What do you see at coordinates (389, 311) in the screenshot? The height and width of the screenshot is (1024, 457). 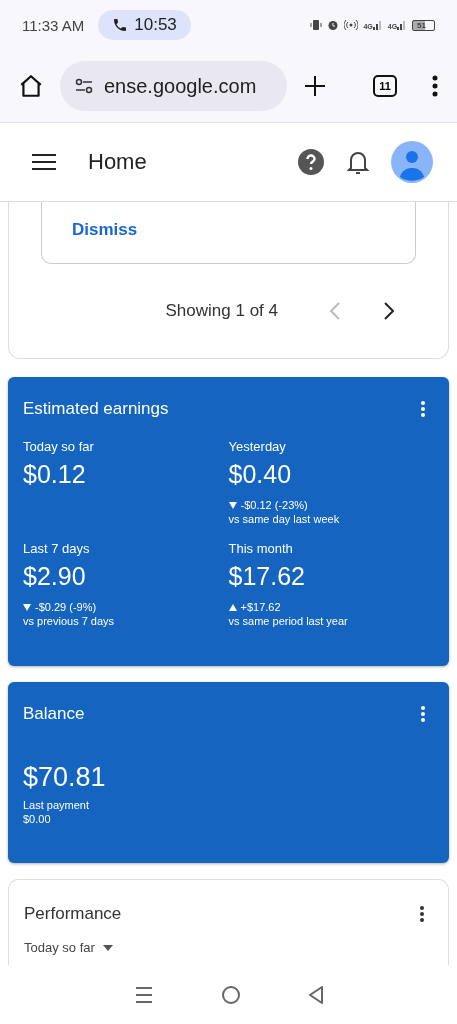 I see `next-icon` at bounding box center [389, 311].